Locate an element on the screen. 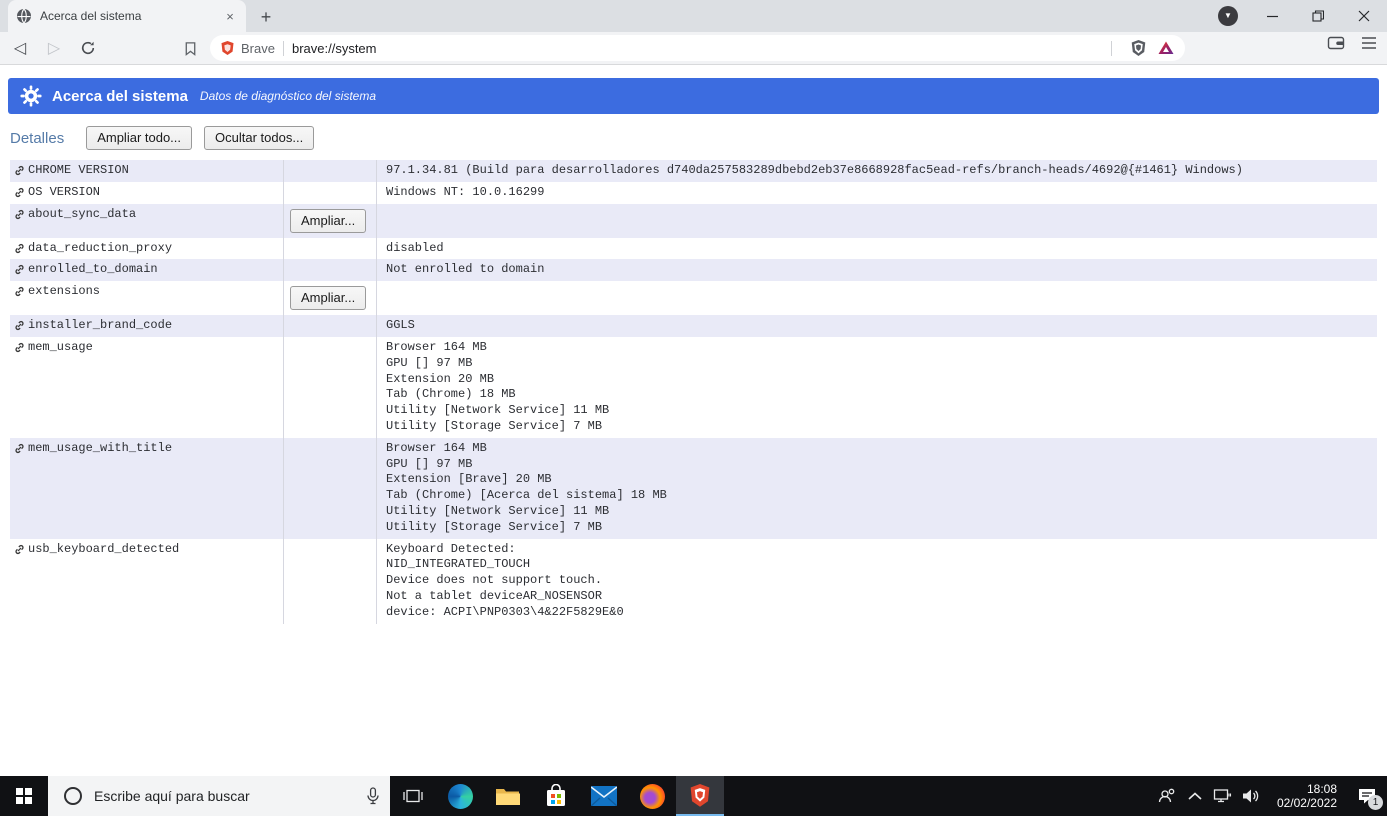  clock-time: 18:08 is located at coordinates (1321, 789).